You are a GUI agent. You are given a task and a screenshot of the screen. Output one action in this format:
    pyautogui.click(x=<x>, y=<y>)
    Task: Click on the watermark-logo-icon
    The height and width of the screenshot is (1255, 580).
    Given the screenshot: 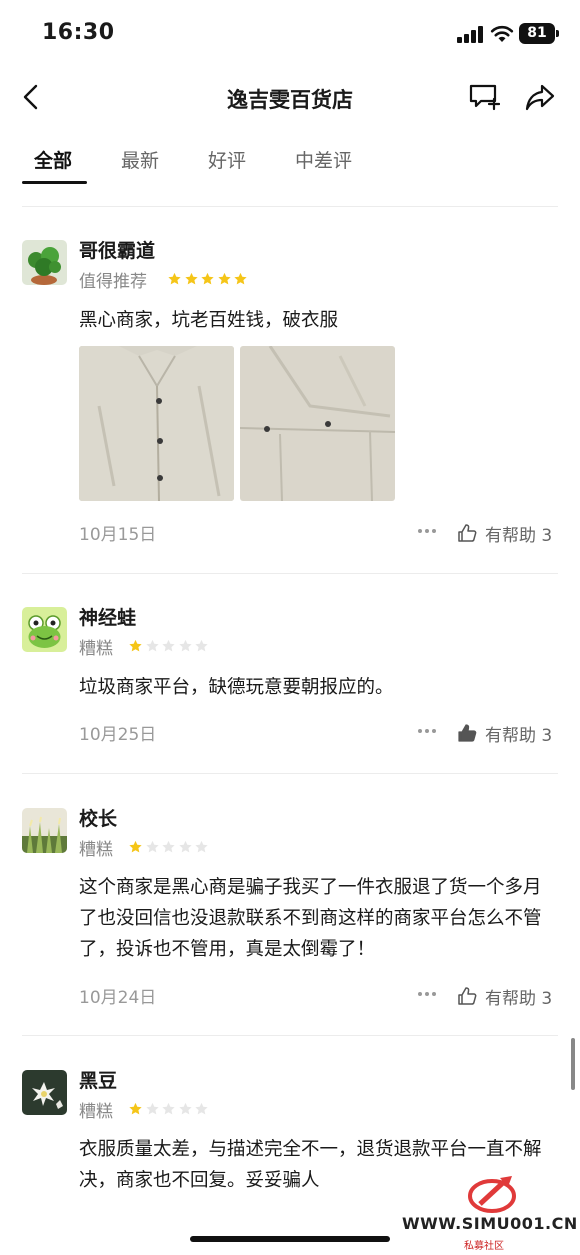 What is the action you would take?
    pyautogui.click(x=492, y=1194)
    